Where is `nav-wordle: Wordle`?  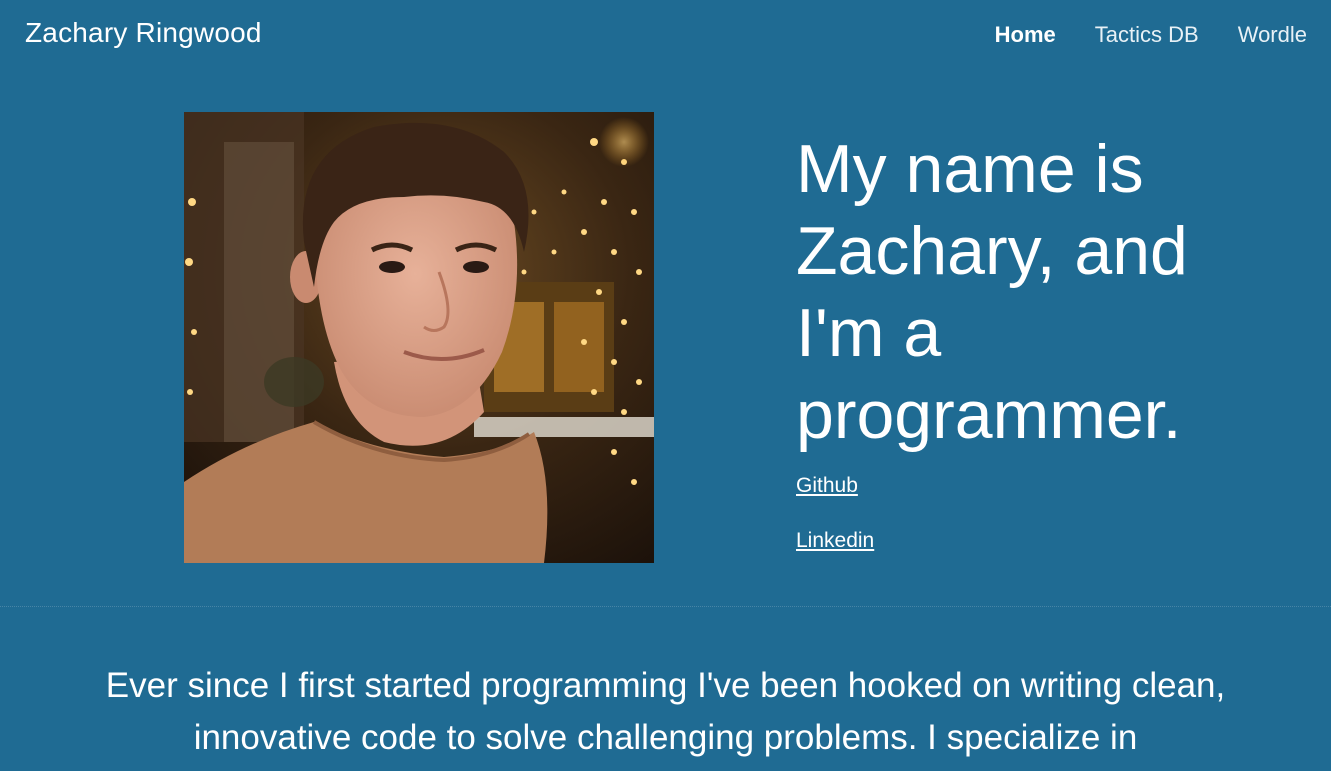
nav-wordle: Wordle is located at coordinates (1272, 35).